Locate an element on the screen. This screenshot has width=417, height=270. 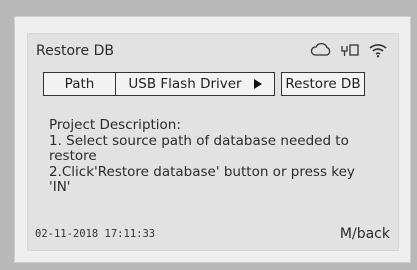
description-line: Project Description: is located at coordinates (115, 125).